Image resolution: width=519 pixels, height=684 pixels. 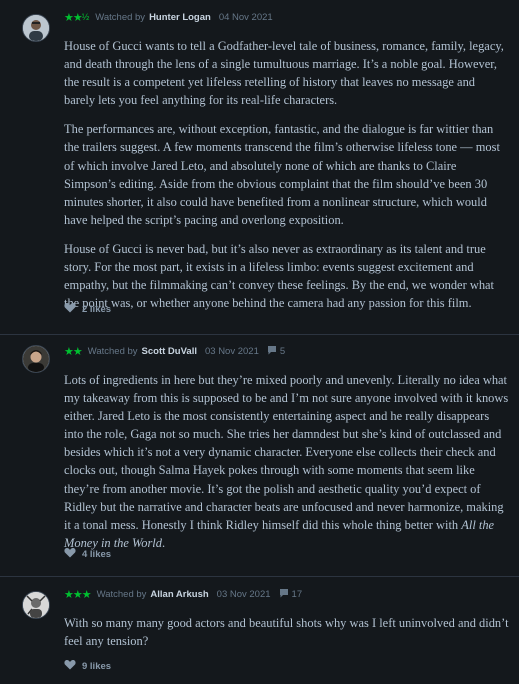 I want to click on star-rating: ★★, so click(x=73, y=351).